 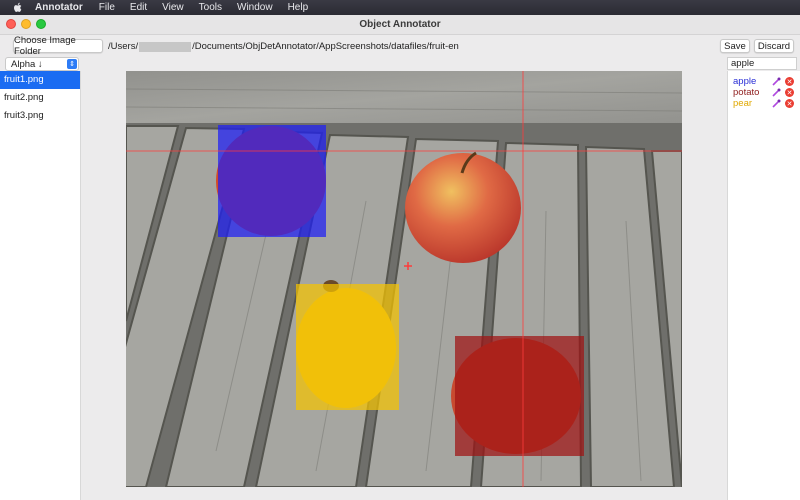 What do you see at coordinates (40, 116) in the screenshot?
I see `file-list-item: fruit3.png` at bounding box center [40, 116].